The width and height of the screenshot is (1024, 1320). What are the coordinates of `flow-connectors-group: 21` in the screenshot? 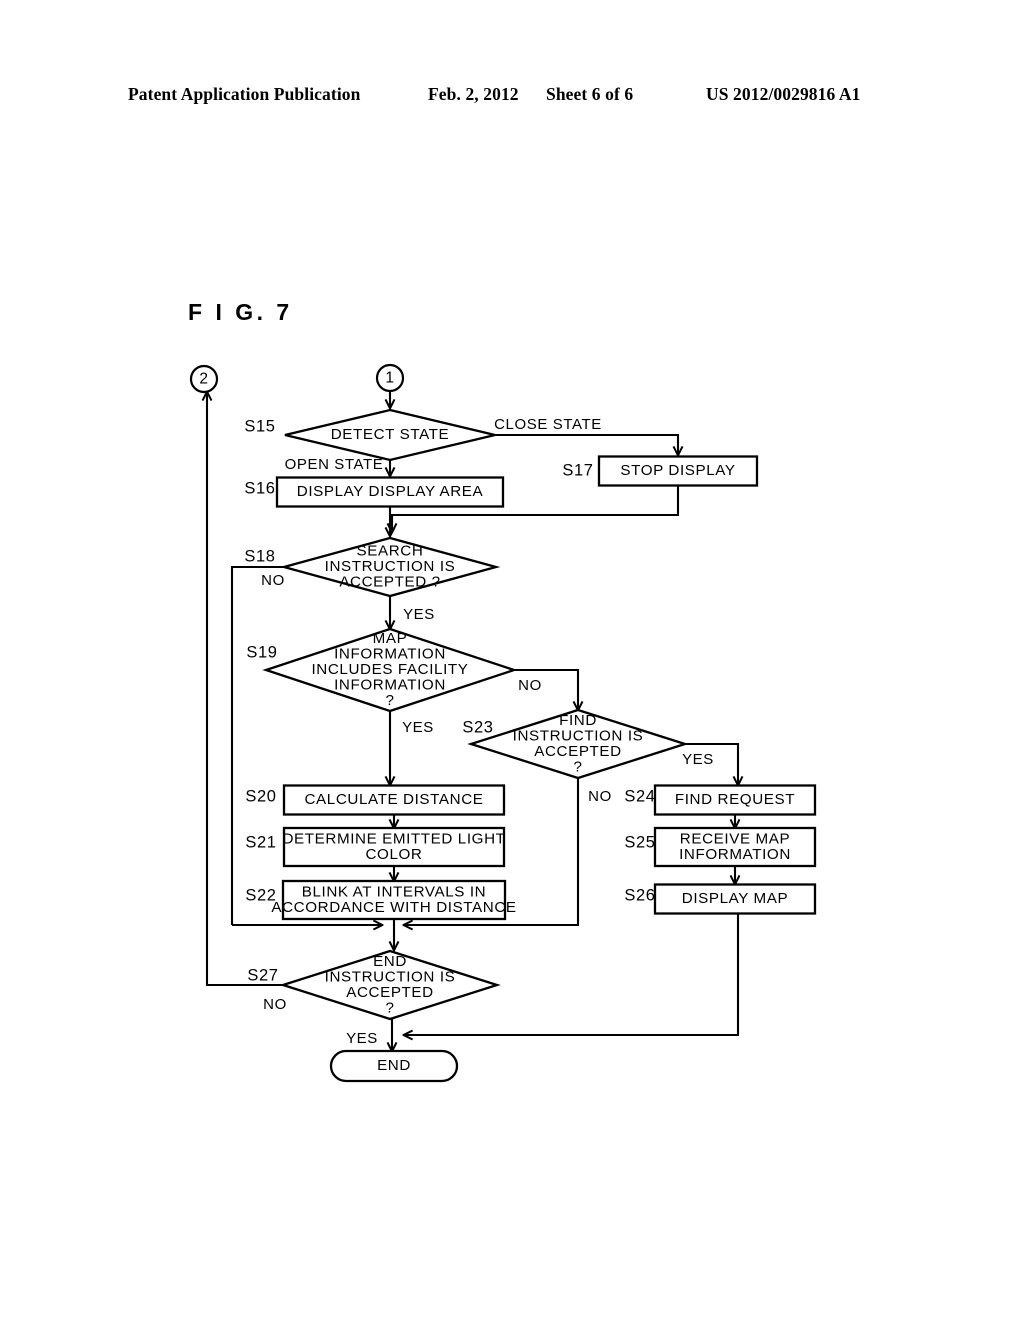 It's located at (297, 378).